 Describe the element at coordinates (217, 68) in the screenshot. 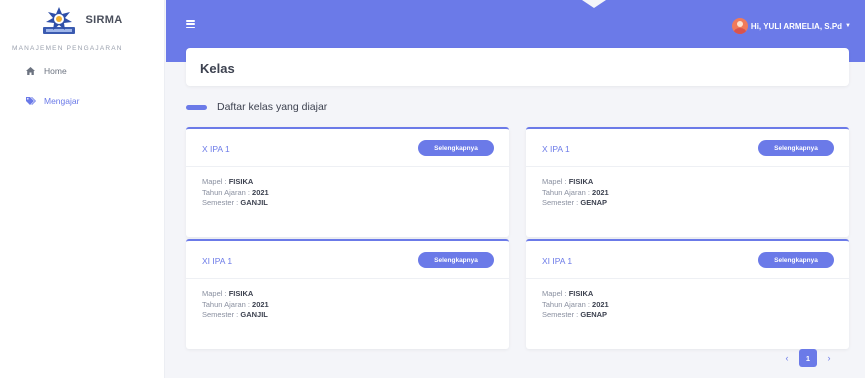

I see `page-title: Kelas` at that location.